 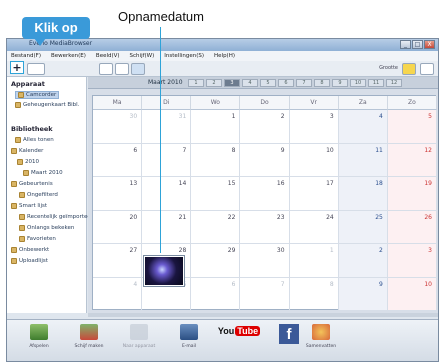 What do you see at coordinates (37, 95) in the screenshot?
I see `sidebar-item-camcorder: Camcorder` at bounding box center [37, 95].